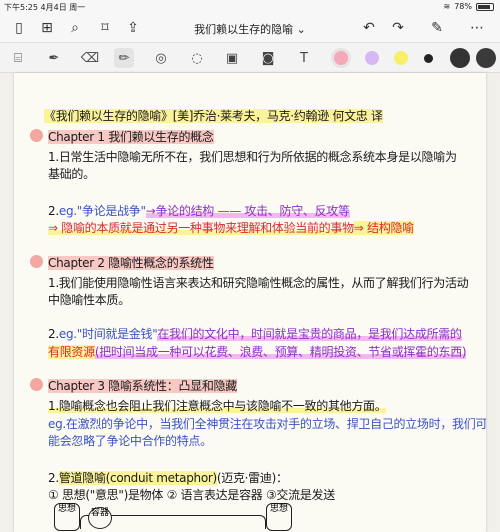  What do you see at coordinates (213, 116) in the screenshot?
I see `book-header: 《我们赖以生存的隐喻》[美]乔治·莱考夫，马克·约翰逊 何文忠 译` at bounding box center [213, 116].